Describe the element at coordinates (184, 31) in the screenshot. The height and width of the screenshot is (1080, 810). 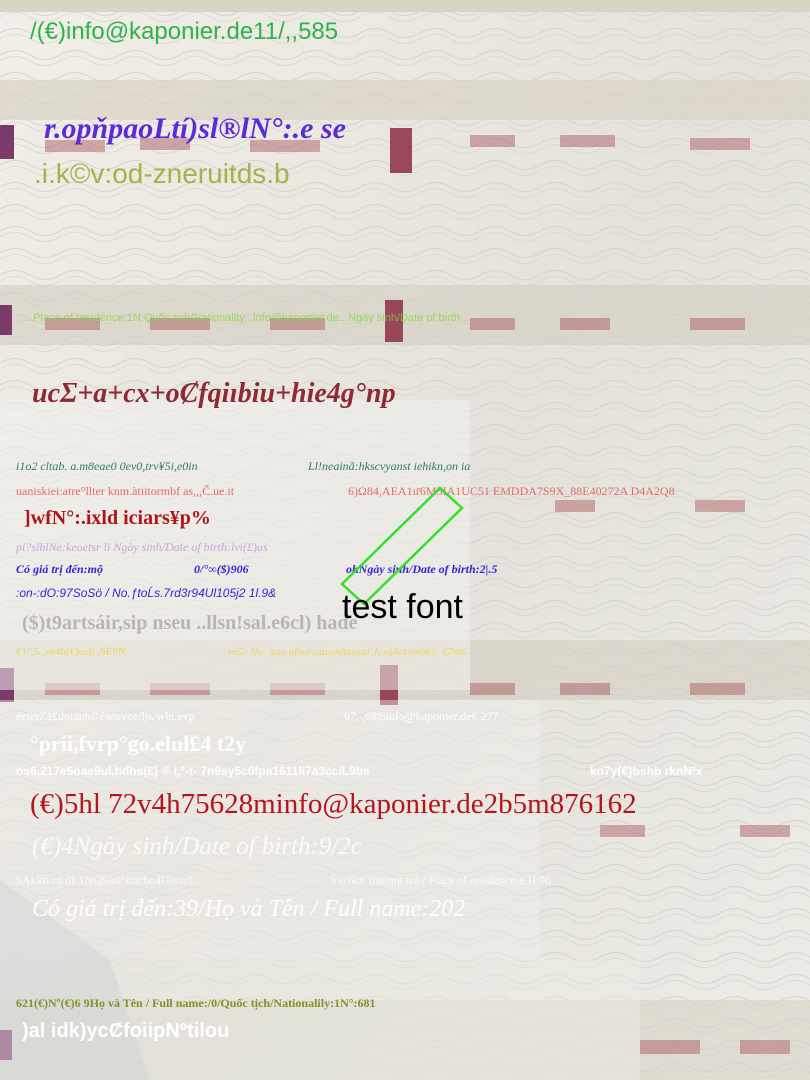
I see `email-line-green: /(€)info@kaponier.de11/,,585` at that location.